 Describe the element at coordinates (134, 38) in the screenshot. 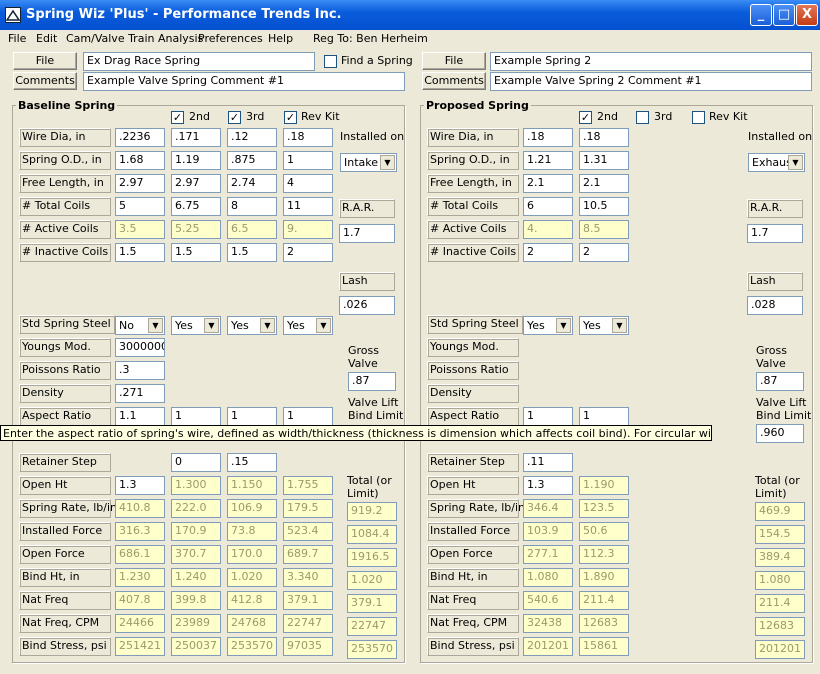

I see `menu-cam-valve: Cam/Valve Train Analysis` at that location.